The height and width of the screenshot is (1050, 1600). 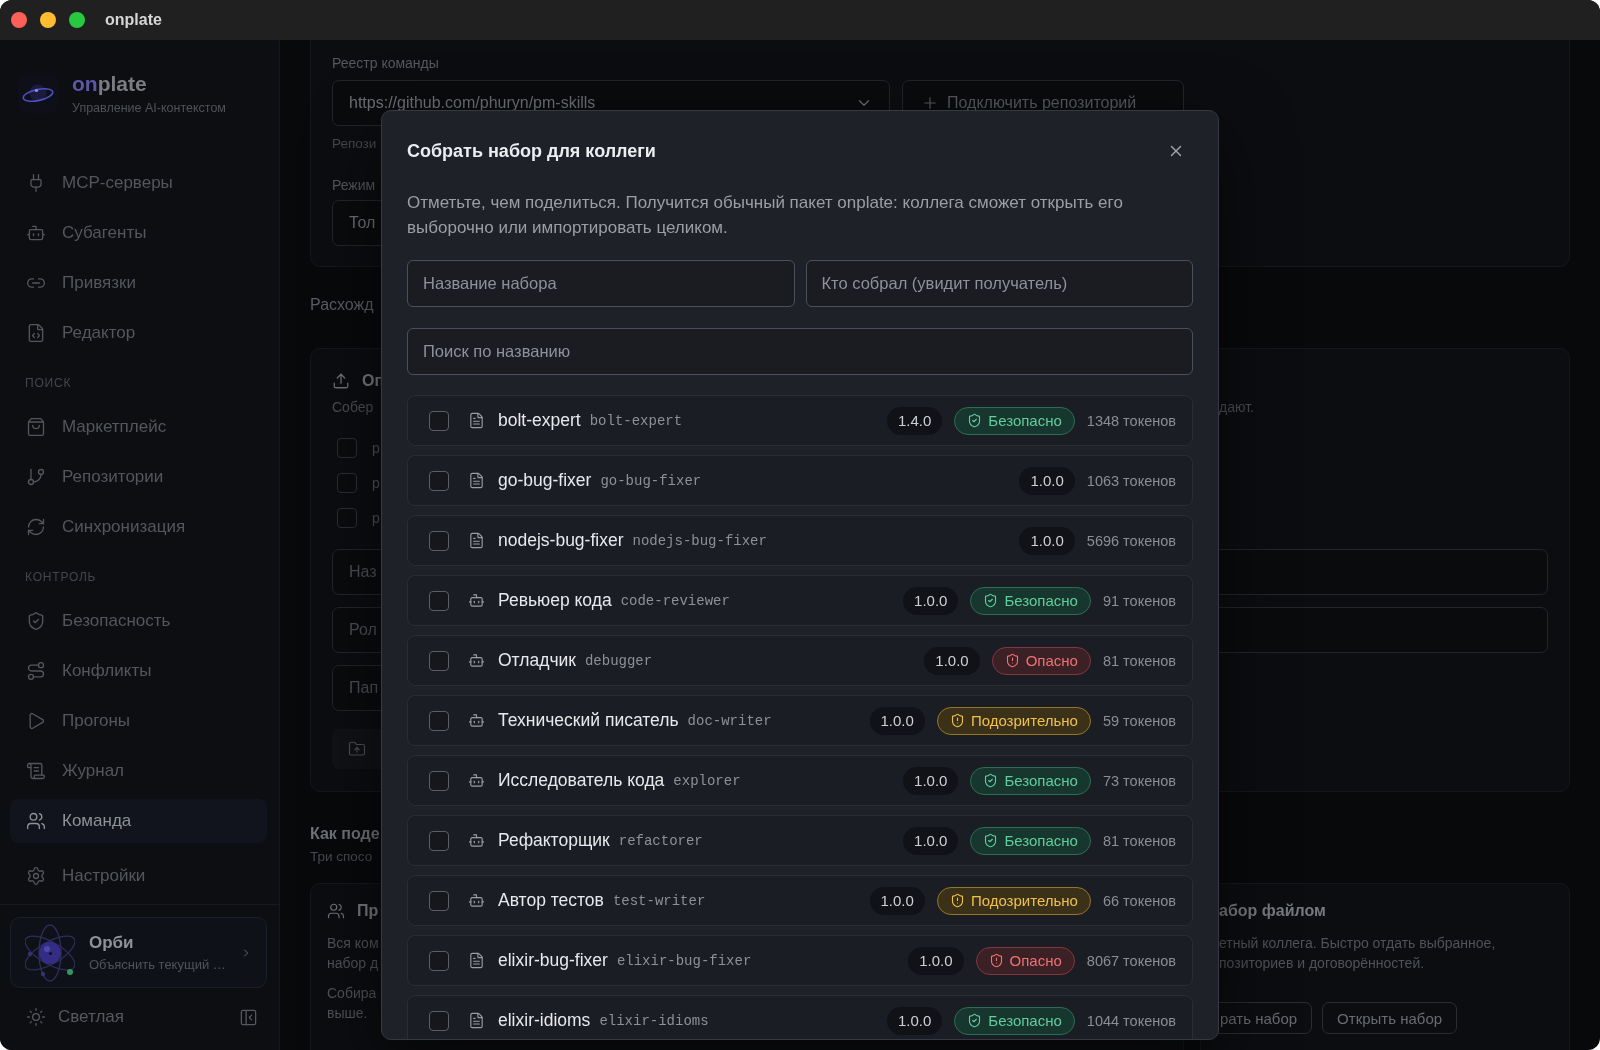 What do you see at coordinates (138, 771) in the screenshot?
I see `nav-item: Журнал` at bounding box center [138, 771].